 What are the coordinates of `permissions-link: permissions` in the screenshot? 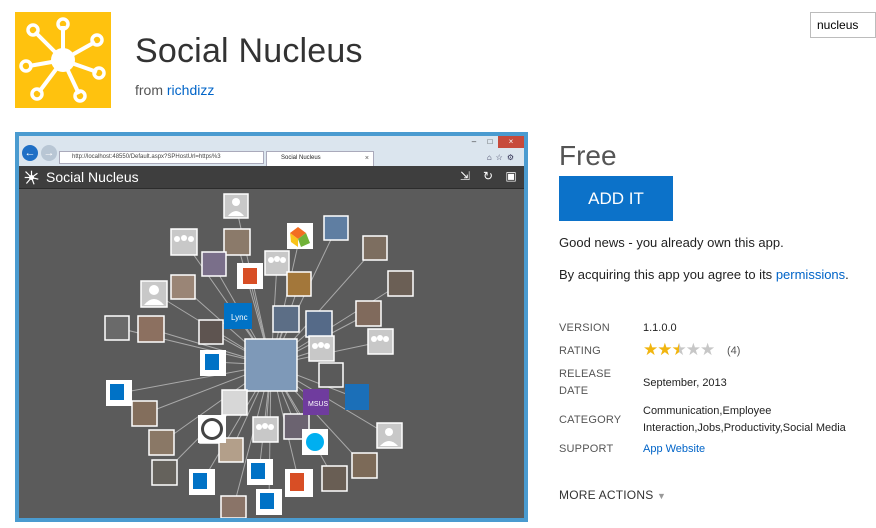 It's located at (810, 274).